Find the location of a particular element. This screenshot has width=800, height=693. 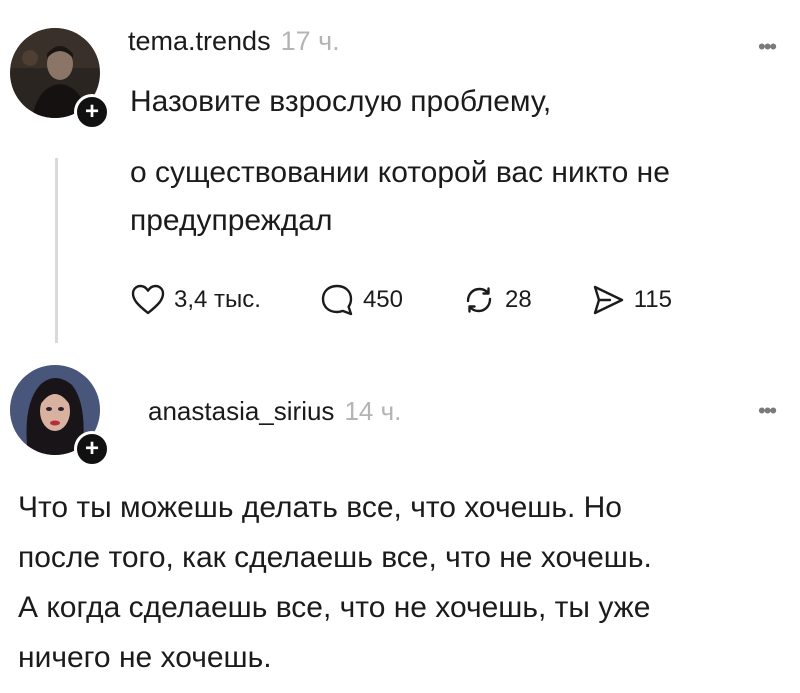

username: anastasia_sirius 14 ч. is located at coordinates (274, 411).